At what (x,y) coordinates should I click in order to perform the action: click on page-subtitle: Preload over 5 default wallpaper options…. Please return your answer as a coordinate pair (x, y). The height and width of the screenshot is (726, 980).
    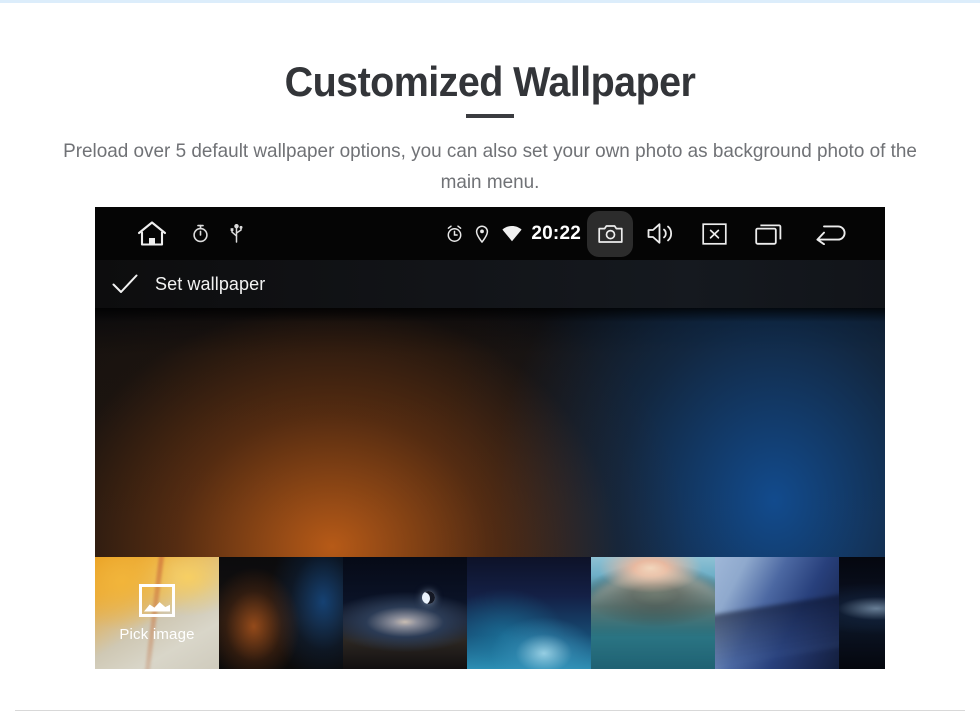
    Looking at the image, I should click on (490, 166).